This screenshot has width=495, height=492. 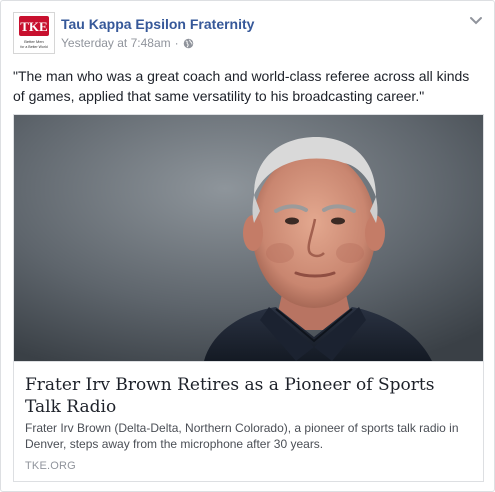 I want to click on page-avatar-logo: TKE Better Men for a Better World, so click(x=34, y=33).